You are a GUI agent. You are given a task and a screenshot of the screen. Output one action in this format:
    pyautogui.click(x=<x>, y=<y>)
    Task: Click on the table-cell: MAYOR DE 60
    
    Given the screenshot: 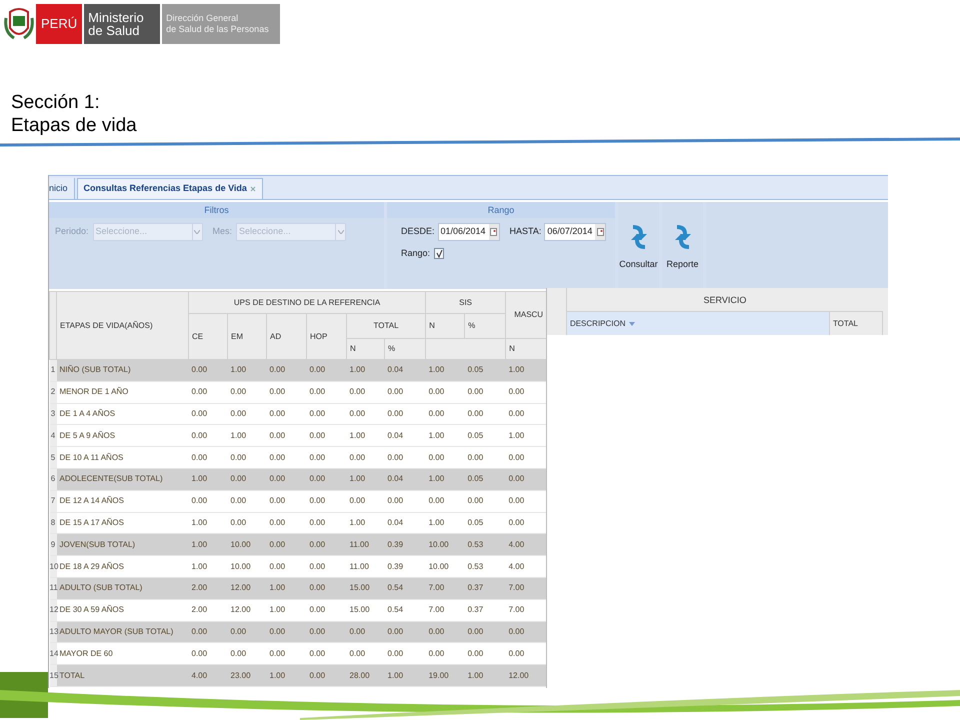 What is the action you would take?
    pyautogui.click(x=122, y=653)
    